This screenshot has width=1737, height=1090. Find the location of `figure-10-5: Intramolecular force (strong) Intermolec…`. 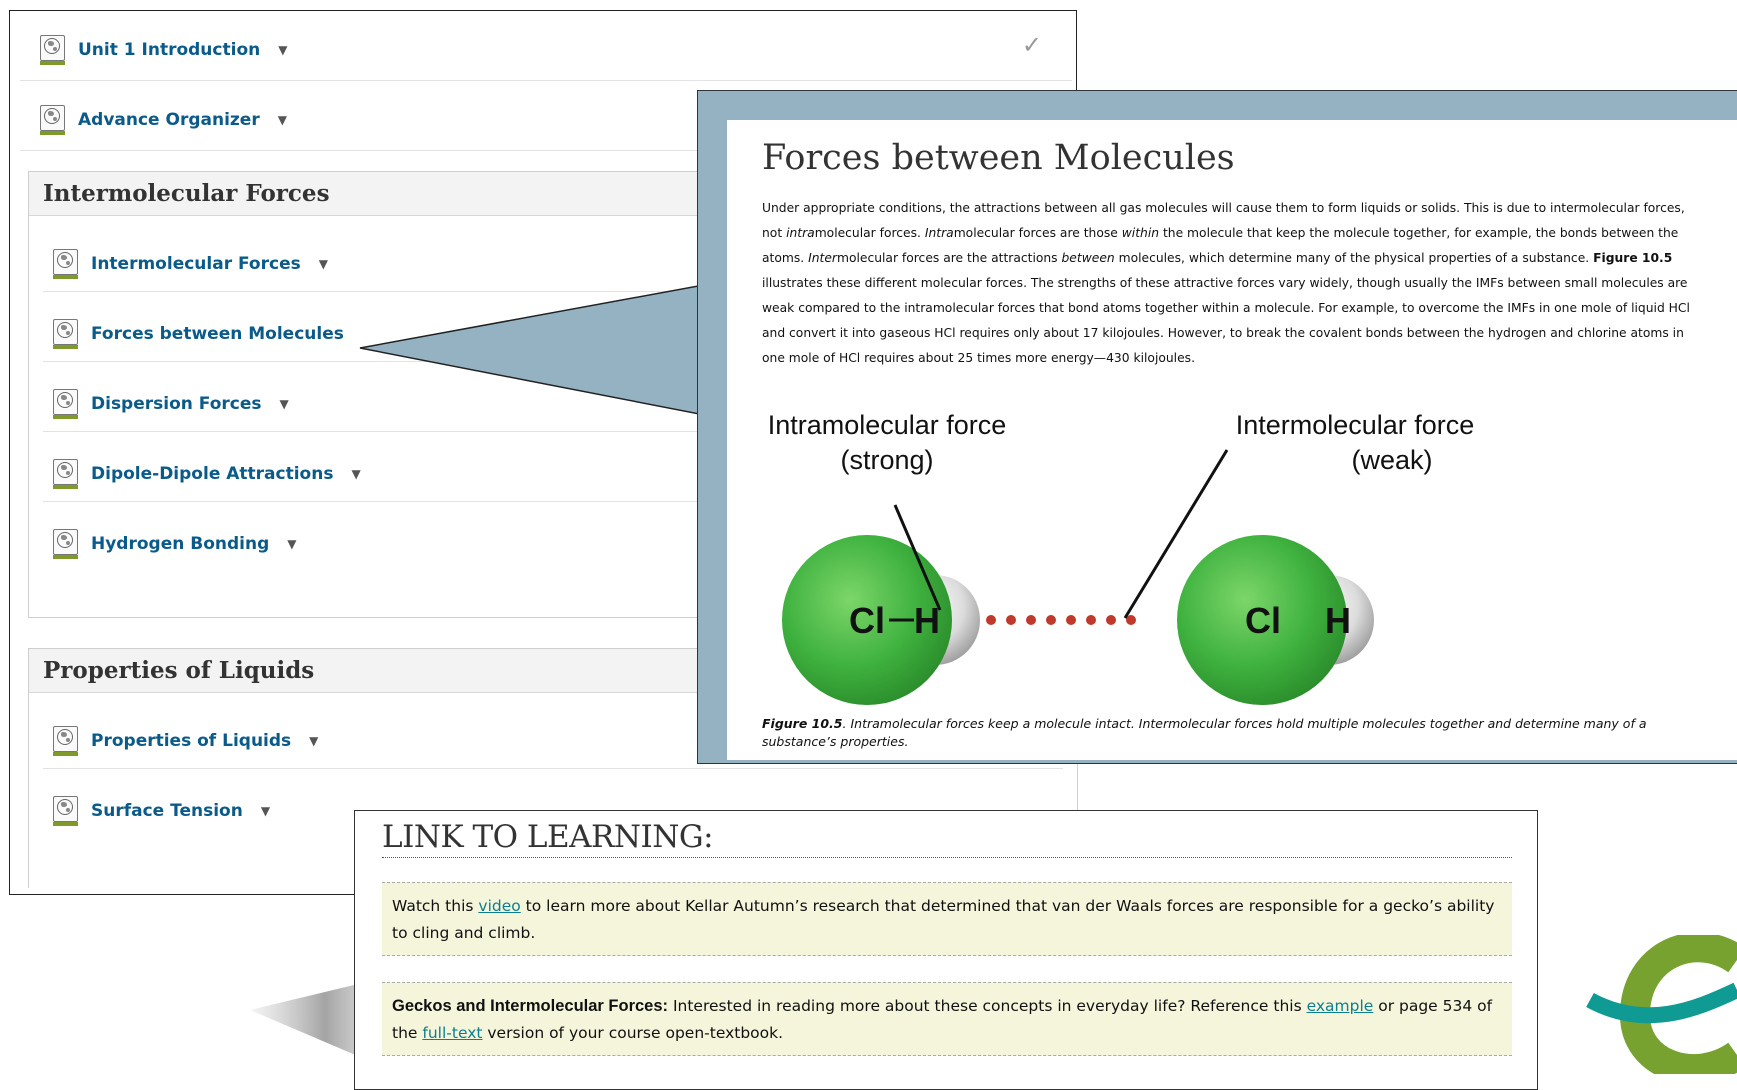

figure-10-5: Intramolecular force (strong) Intermolec… is located at coordinates (1122, 560).